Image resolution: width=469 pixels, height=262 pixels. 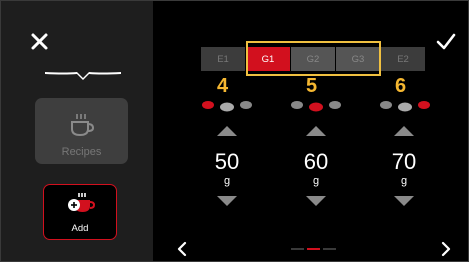 I want to click on callout-4: 4, so click(x=223, y=86).